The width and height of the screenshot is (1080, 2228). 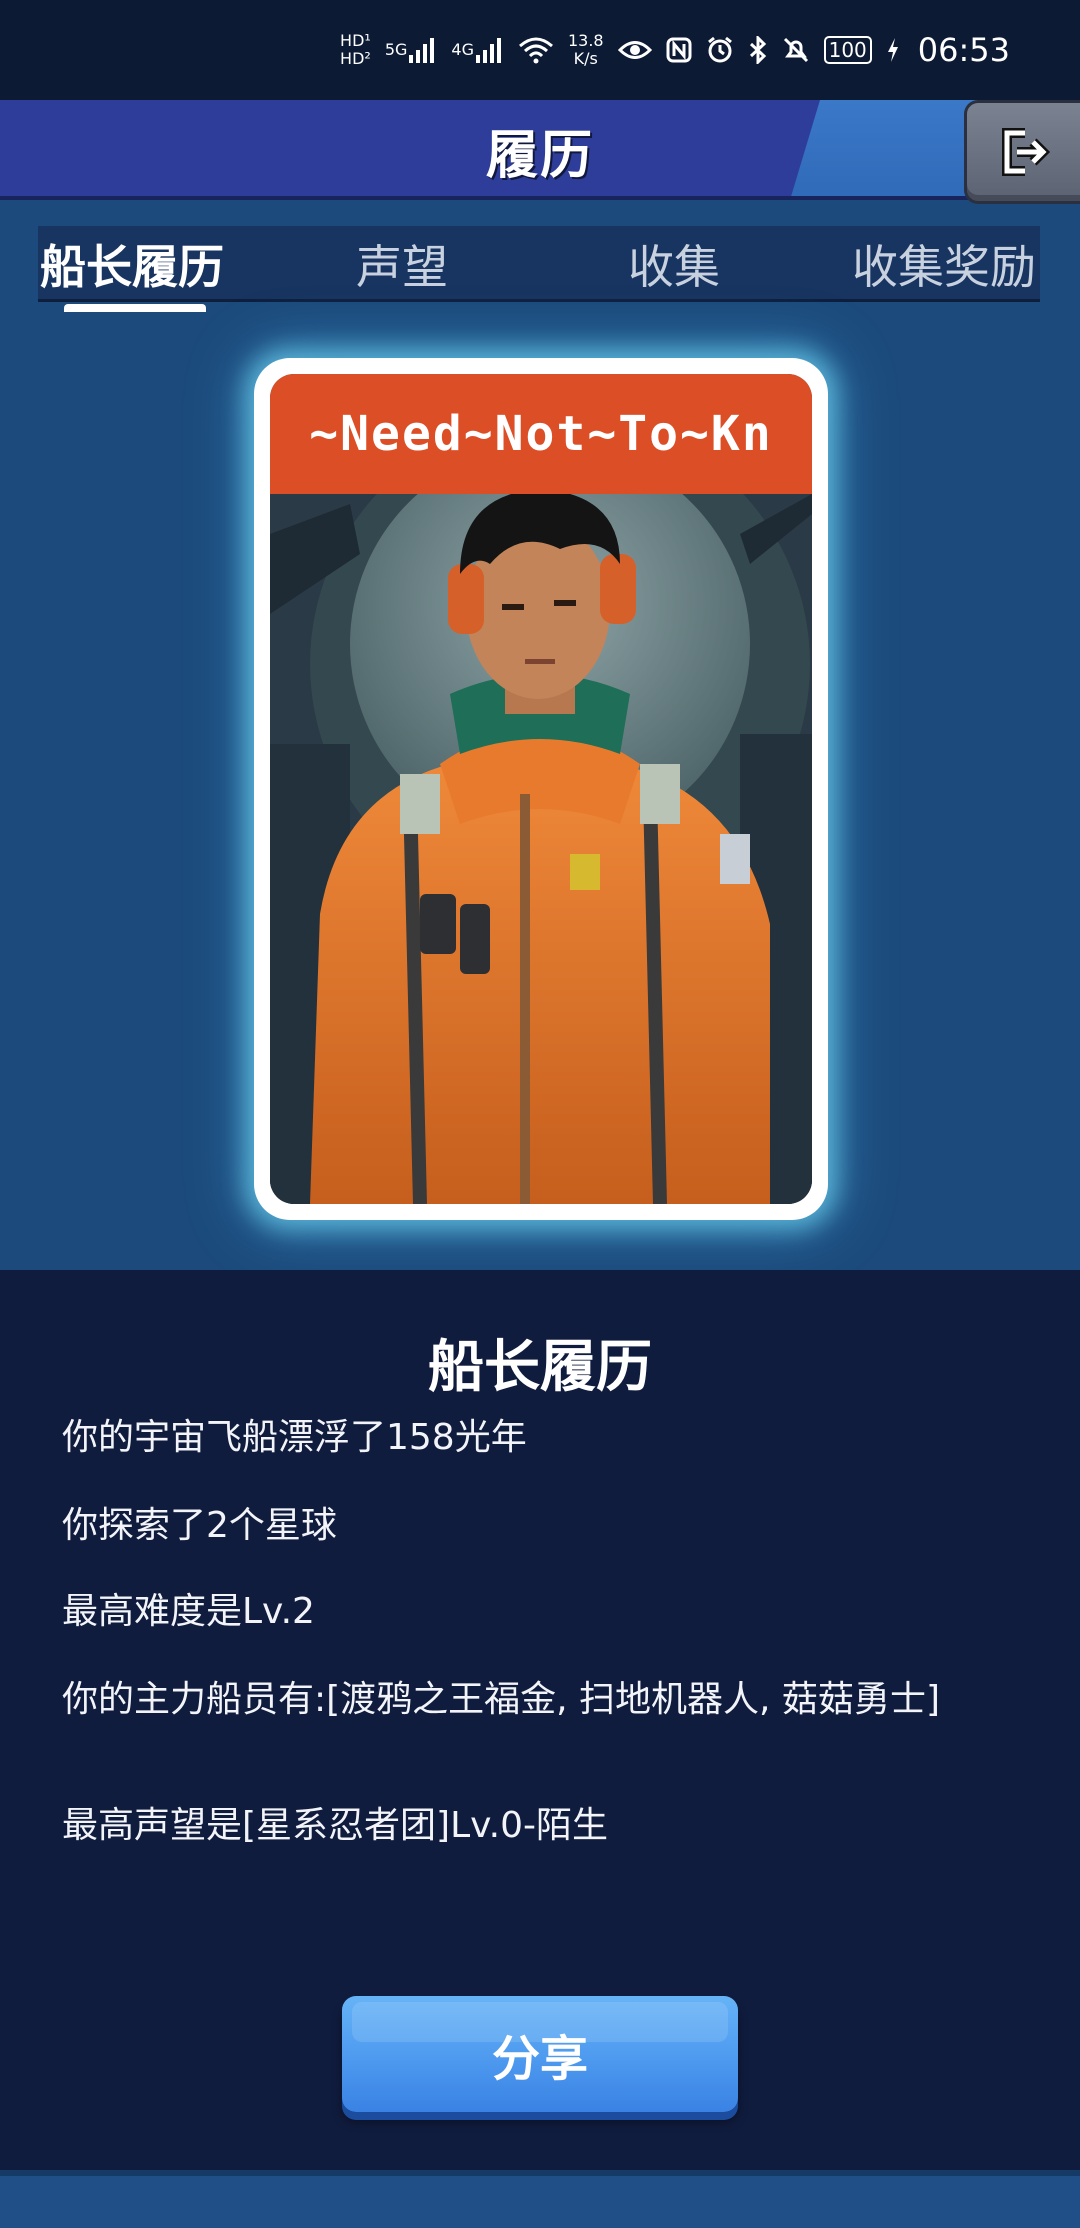 What do you see at coordinates (540, 2199) in the screenshot?
I see `bottom-strip` at bounding box center [540, 2199].